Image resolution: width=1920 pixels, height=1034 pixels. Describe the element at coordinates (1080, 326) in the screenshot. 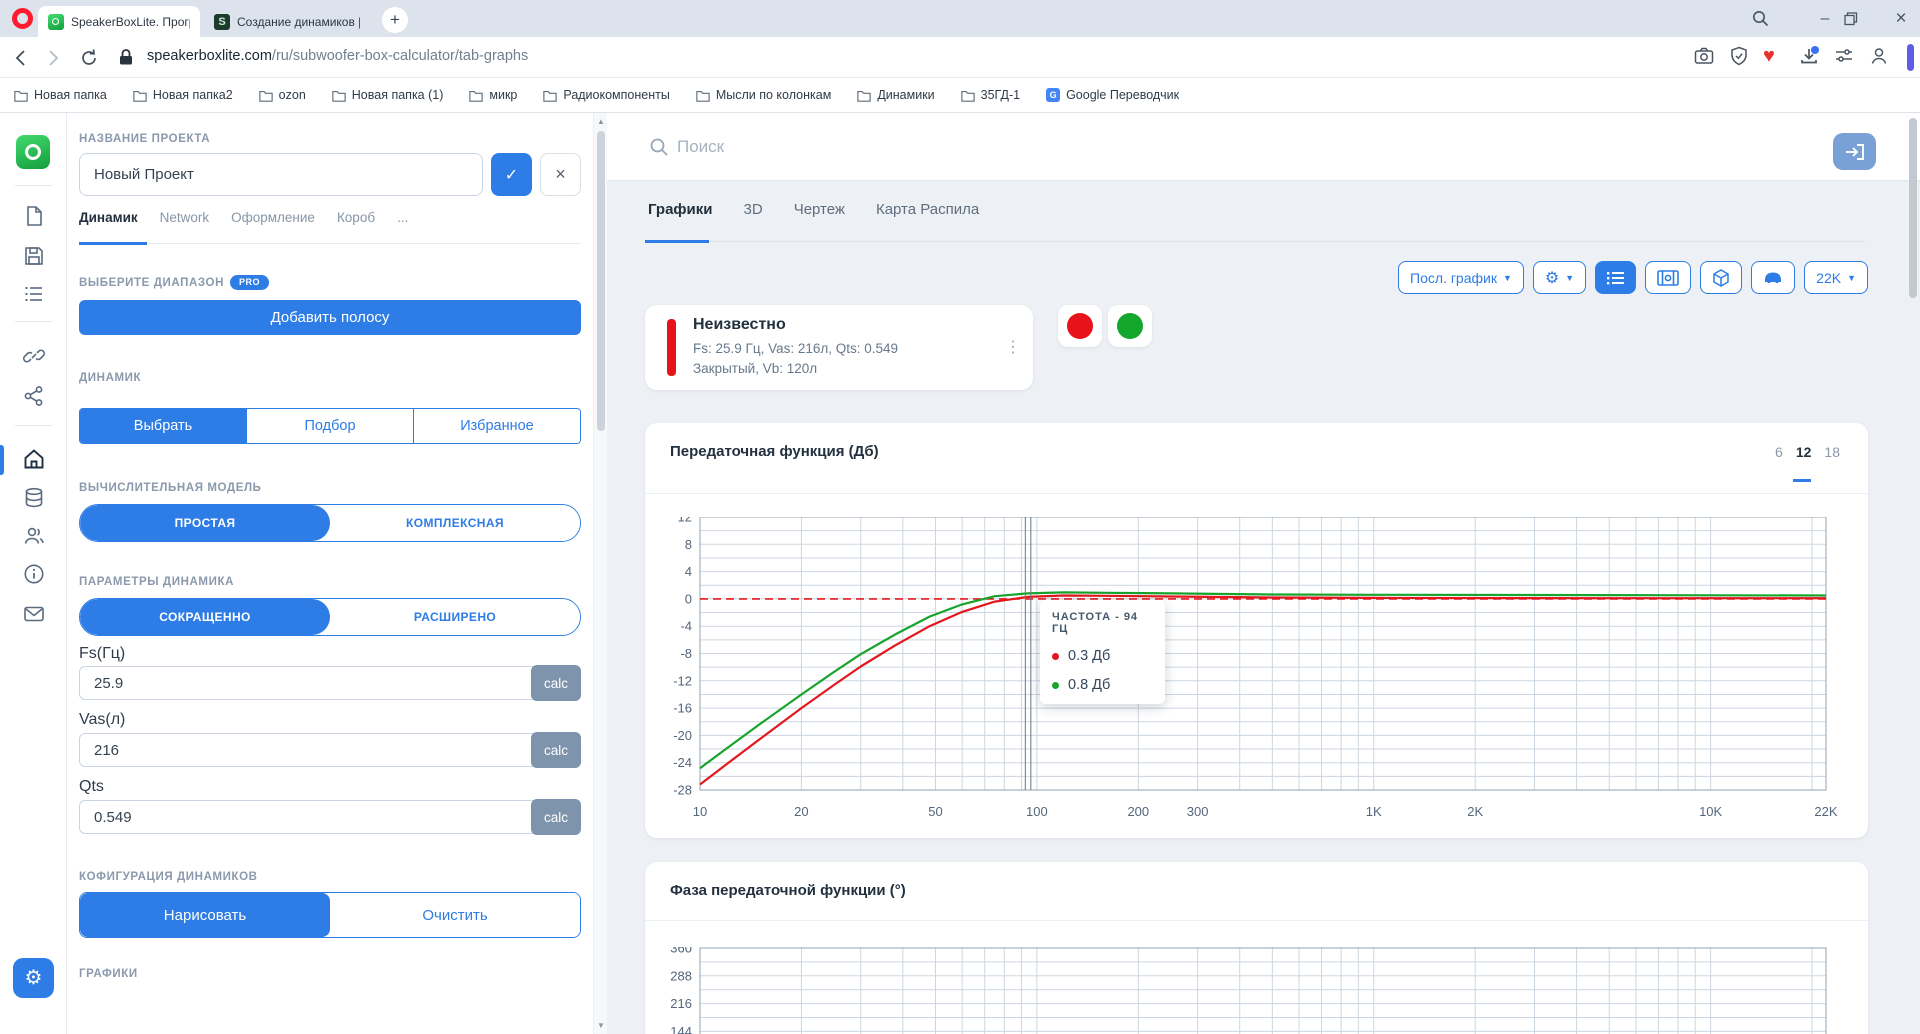

I see `curve-color-red-button` at that location.